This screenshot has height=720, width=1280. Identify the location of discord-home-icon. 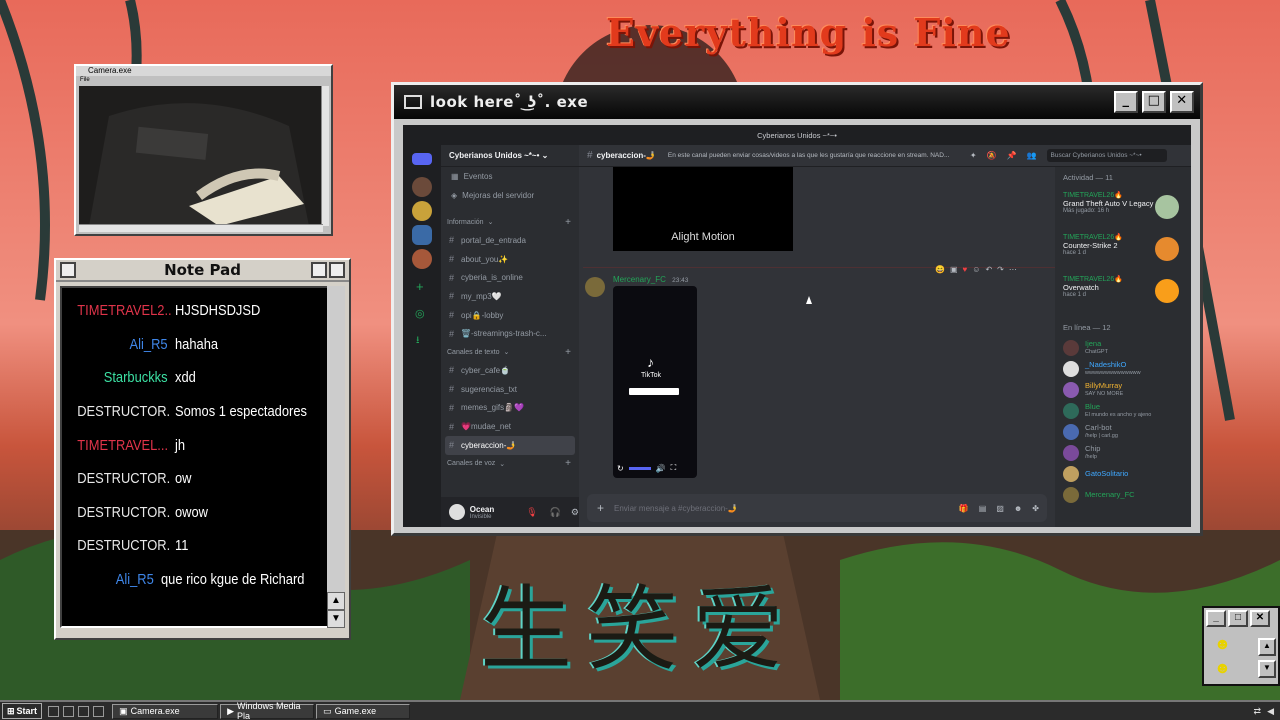
(422, 159).